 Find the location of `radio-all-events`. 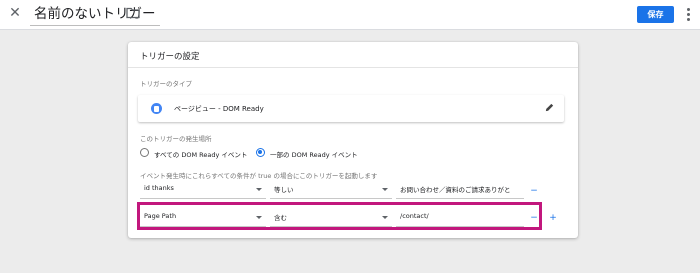

radio-all-events is located at coordinates (144, 152).